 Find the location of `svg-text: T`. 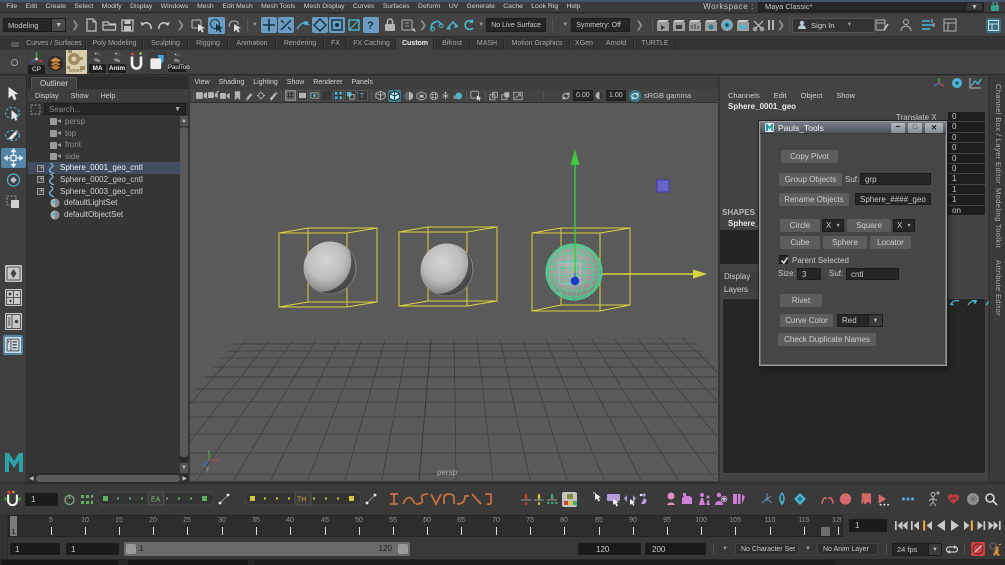

svg-text: T is located at coordinates (362, 95).